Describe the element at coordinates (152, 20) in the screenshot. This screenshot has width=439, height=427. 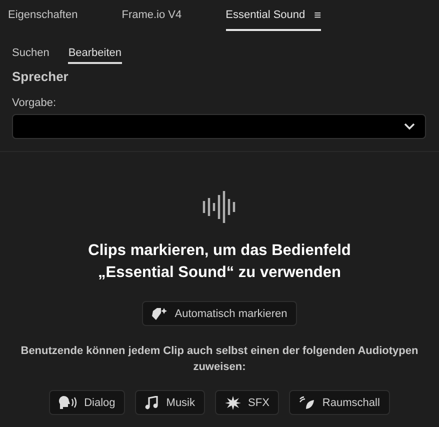
I see `panel-tab: Frame.io V4` at that location.